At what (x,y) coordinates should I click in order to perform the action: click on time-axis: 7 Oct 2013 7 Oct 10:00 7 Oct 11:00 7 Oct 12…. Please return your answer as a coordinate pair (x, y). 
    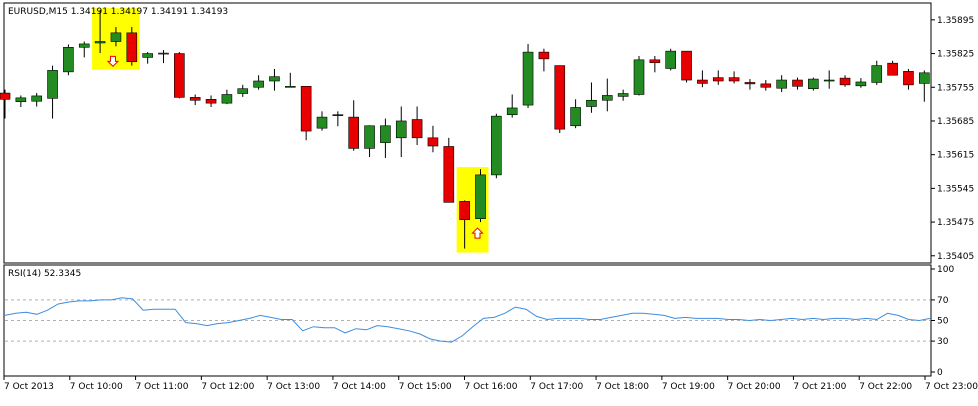
    Looking at the image, I should click on (490, 384).